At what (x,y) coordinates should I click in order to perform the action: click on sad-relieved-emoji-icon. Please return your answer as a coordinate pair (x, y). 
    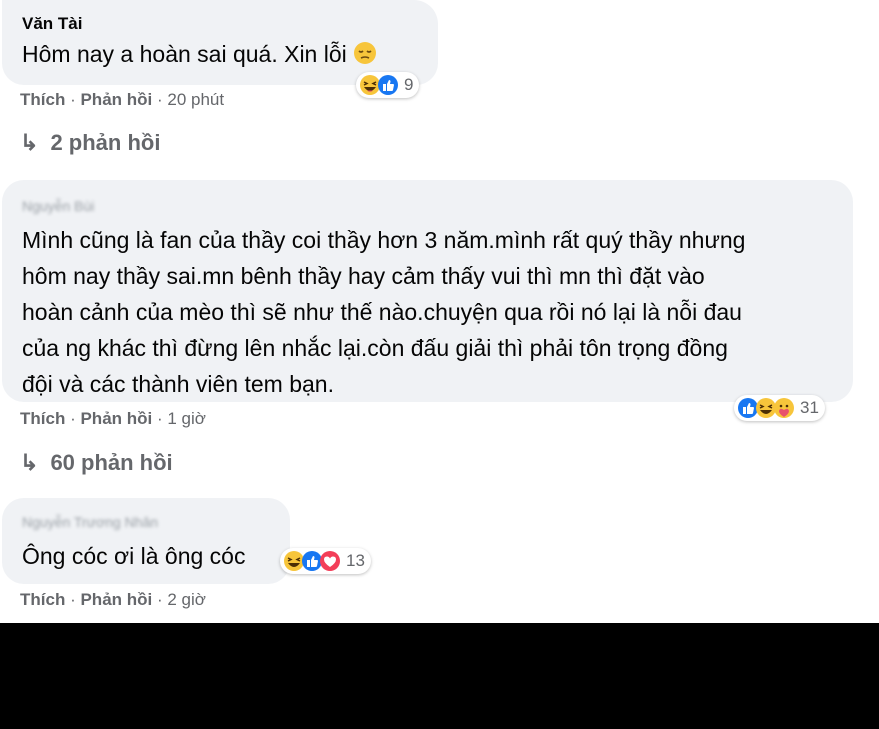
    Looking at the image, I should click on (365, 57).